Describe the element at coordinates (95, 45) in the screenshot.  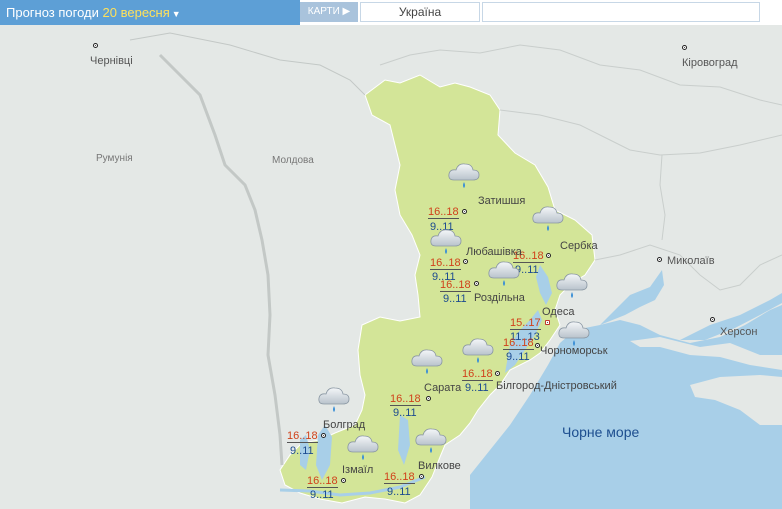
I see `chernivtsi-marker` at that location.